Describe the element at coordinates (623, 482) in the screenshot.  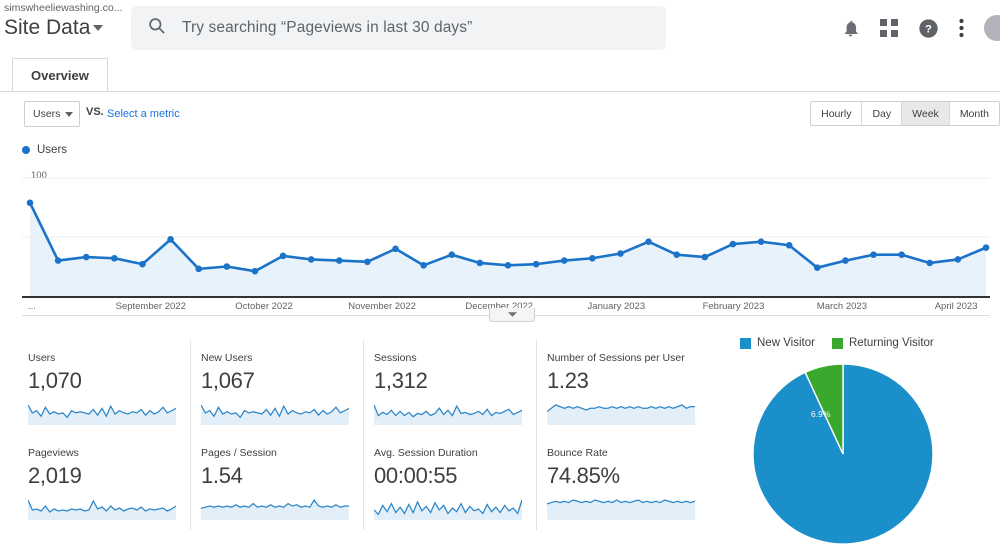
I see `metric-card: Bounce Rate 74.85%` at that location.